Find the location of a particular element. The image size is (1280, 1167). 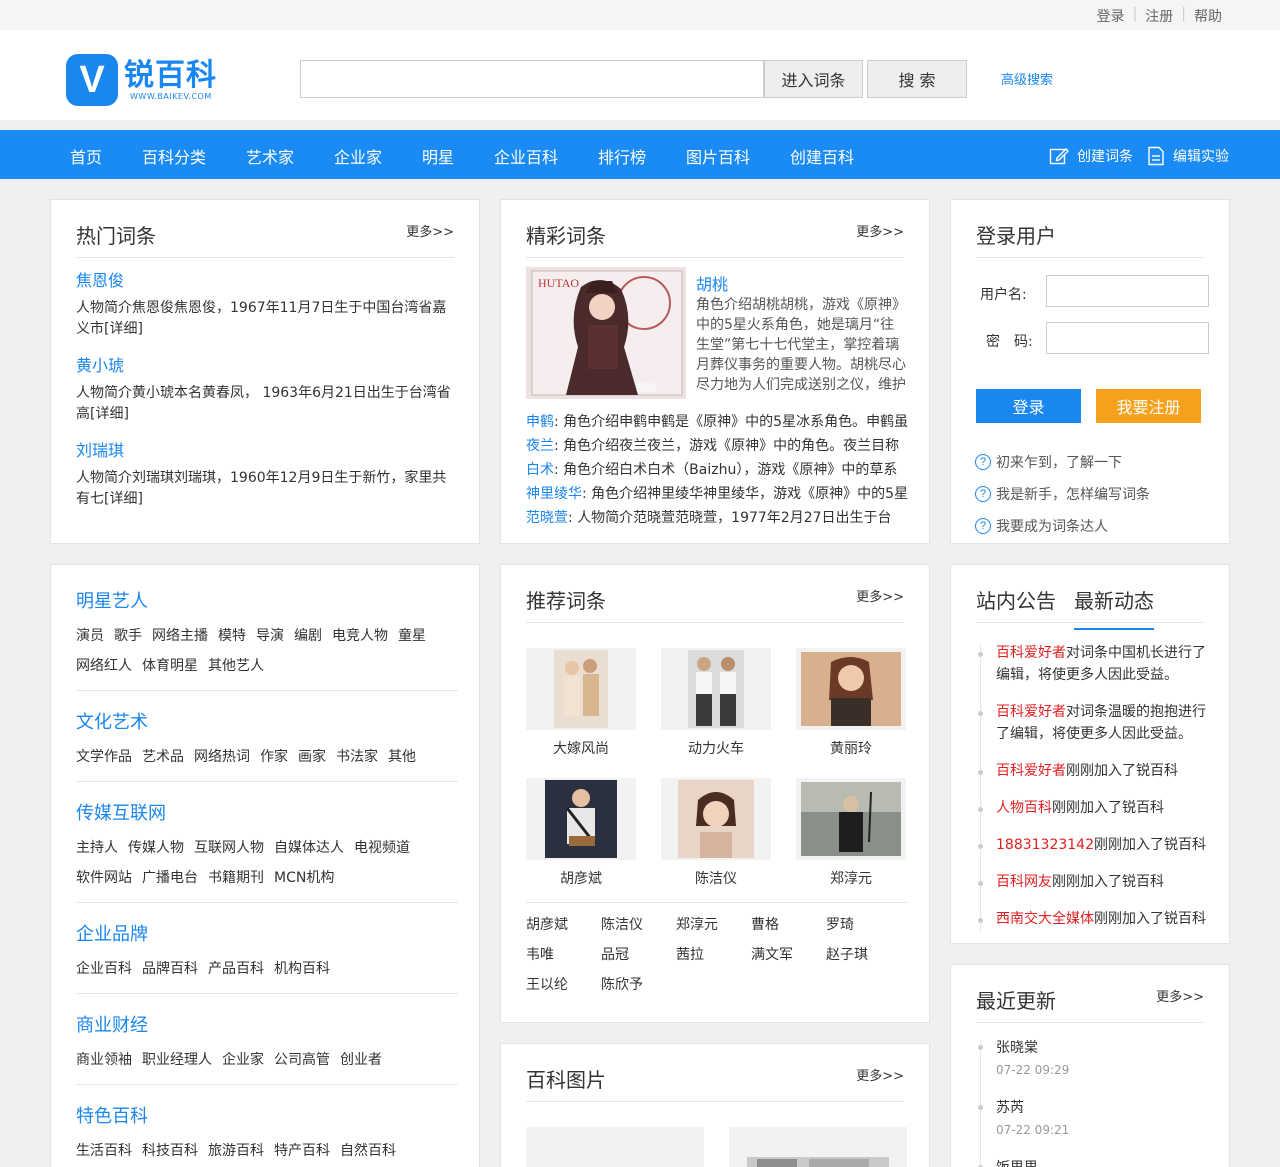

category-tag: 电视频道 is located at coordinates (382, 848).